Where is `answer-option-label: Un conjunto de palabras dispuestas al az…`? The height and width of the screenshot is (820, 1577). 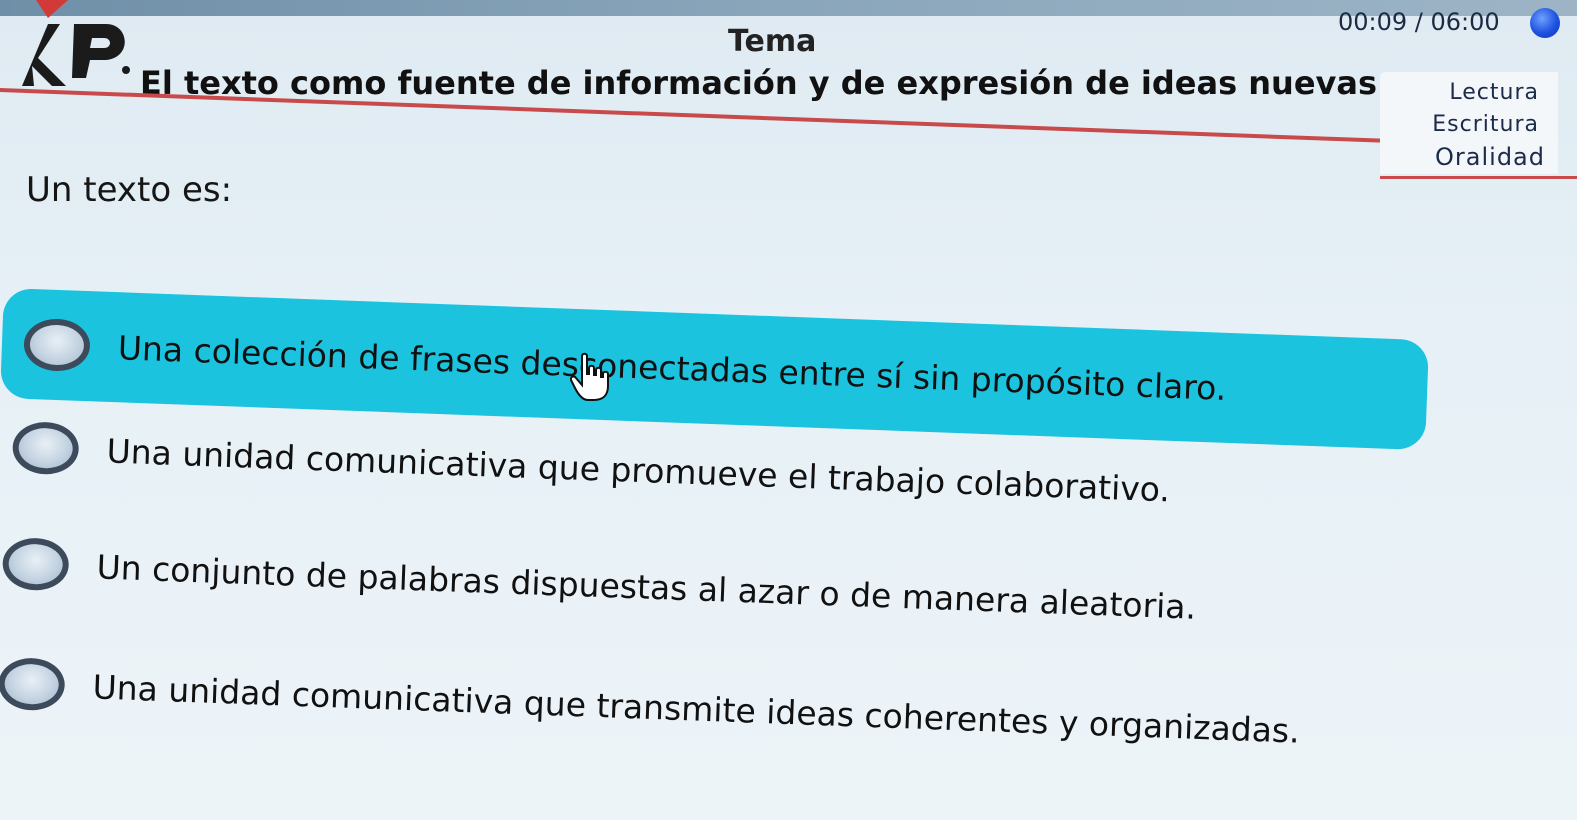 answer-option-label: Un conjunto de palabras dispuestas al az… is located at coordinates (646, 586).